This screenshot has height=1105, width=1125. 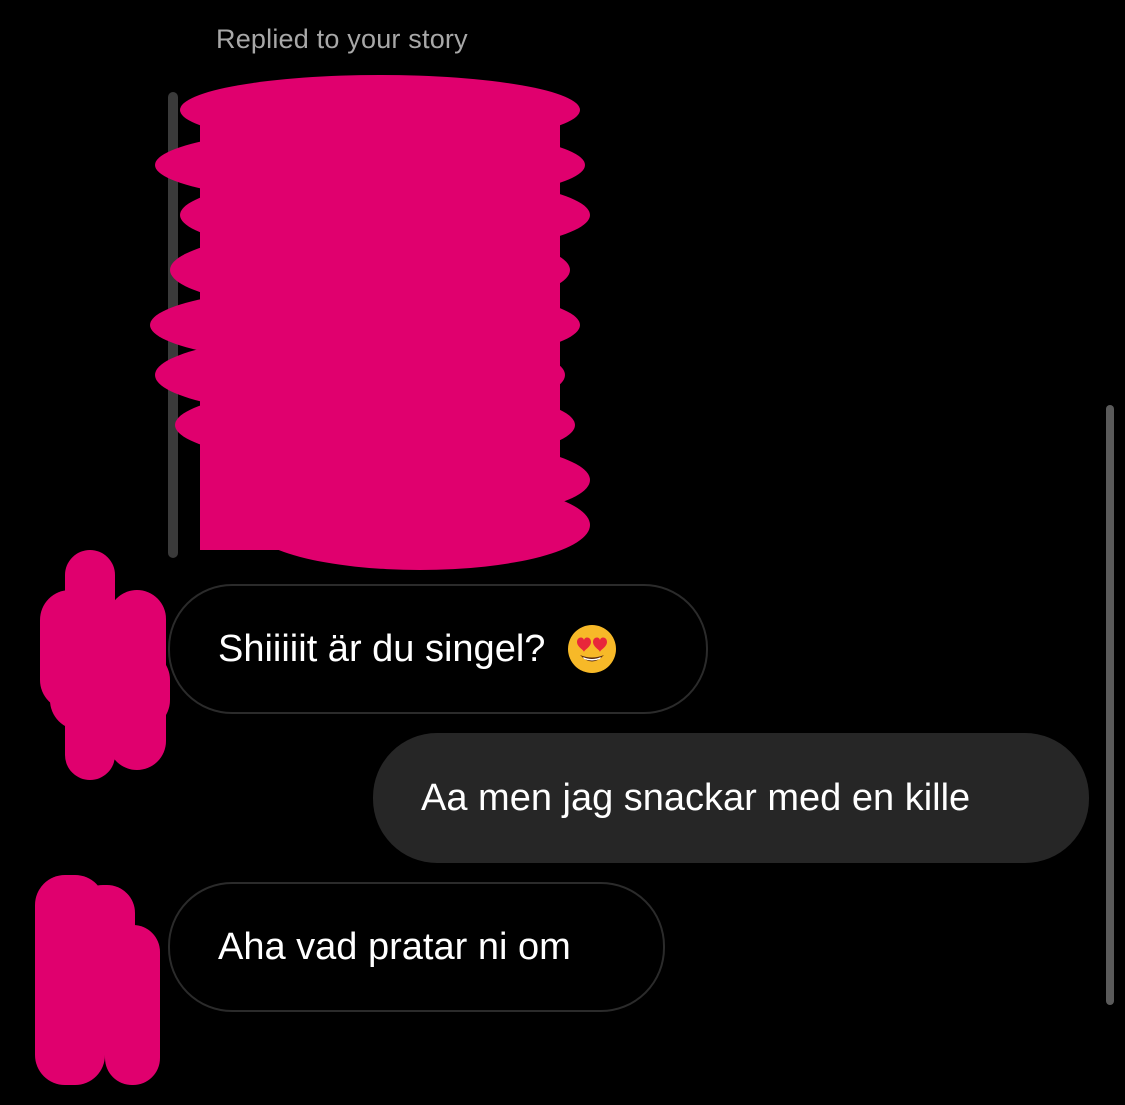 I want to click on message-bubble-incoming: Shiiiiit är du singel?, so click(x=438, y=649).